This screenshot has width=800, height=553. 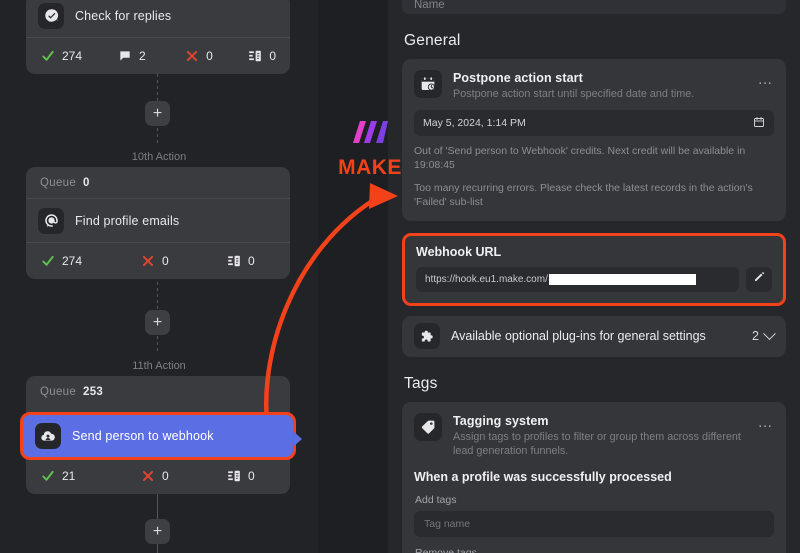 I want to click on calendar-icon, so click(x=759, y=123).